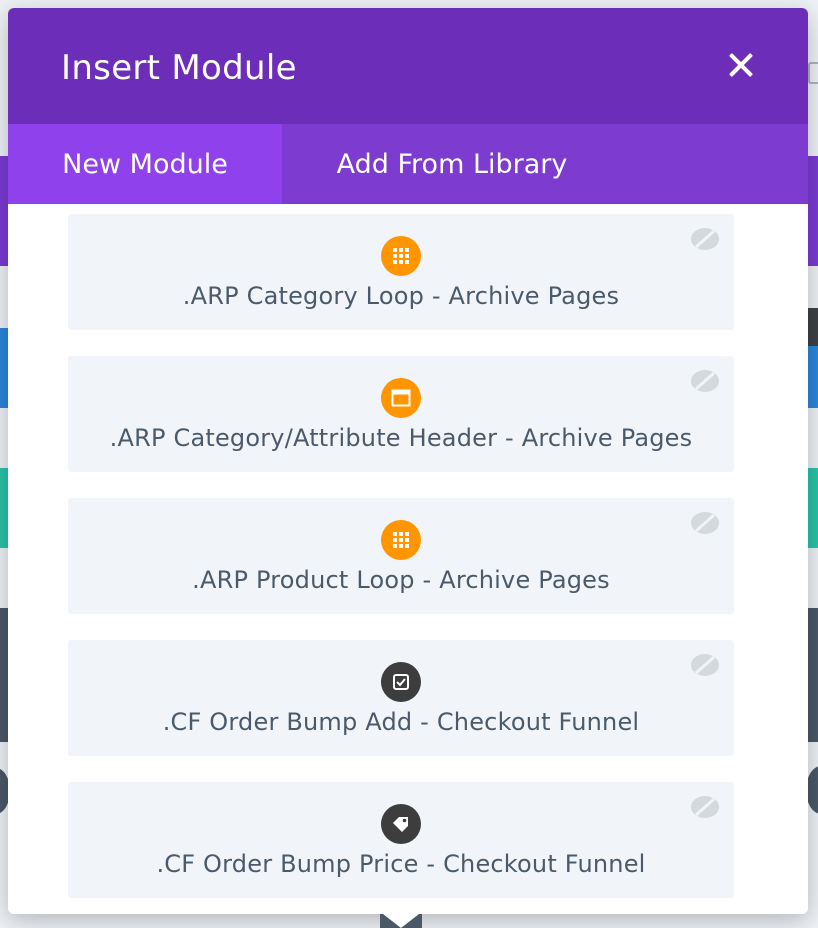  What do you see at coordinates (401, 296) in the screenshot?
I see `module-label: .ARP Category Loop - Archive Pages` at bounding box center [401, 296].